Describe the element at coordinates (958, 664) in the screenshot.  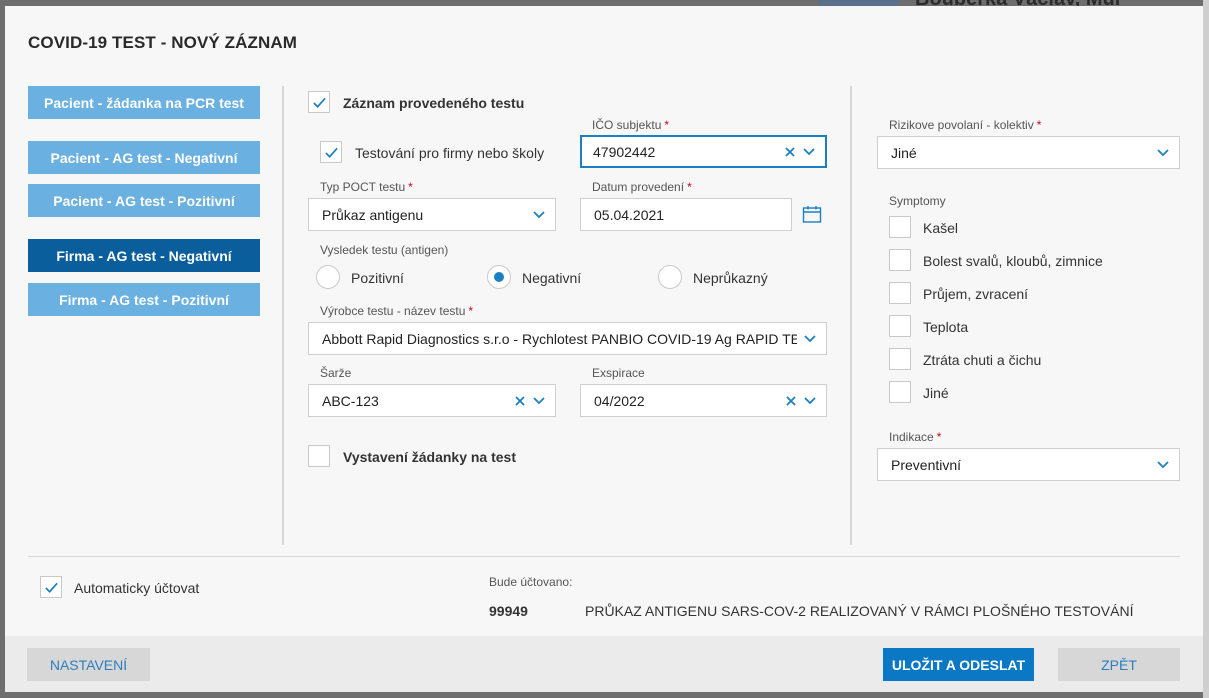
I see `ulozit-odeslat-button: ULOŽIT A ODESLAT` at that location.